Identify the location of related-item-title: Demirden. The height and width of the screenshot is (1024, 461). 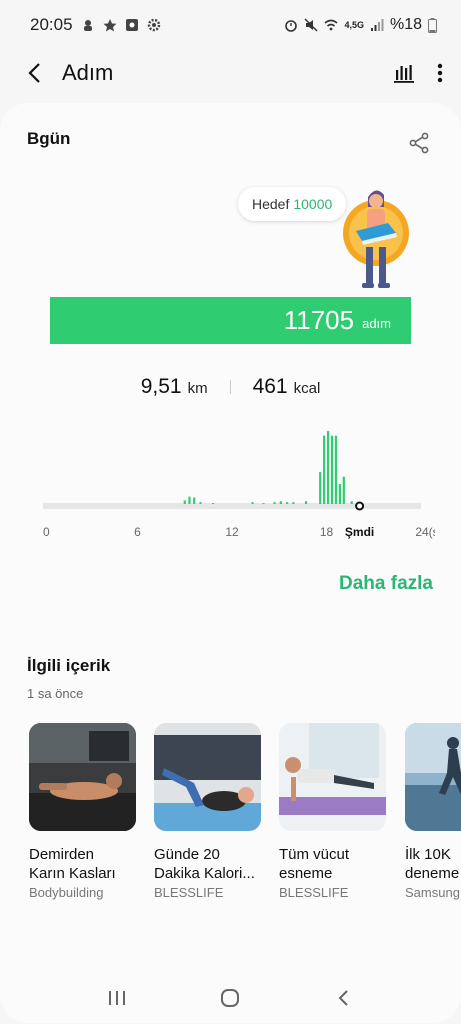
(62, 854).